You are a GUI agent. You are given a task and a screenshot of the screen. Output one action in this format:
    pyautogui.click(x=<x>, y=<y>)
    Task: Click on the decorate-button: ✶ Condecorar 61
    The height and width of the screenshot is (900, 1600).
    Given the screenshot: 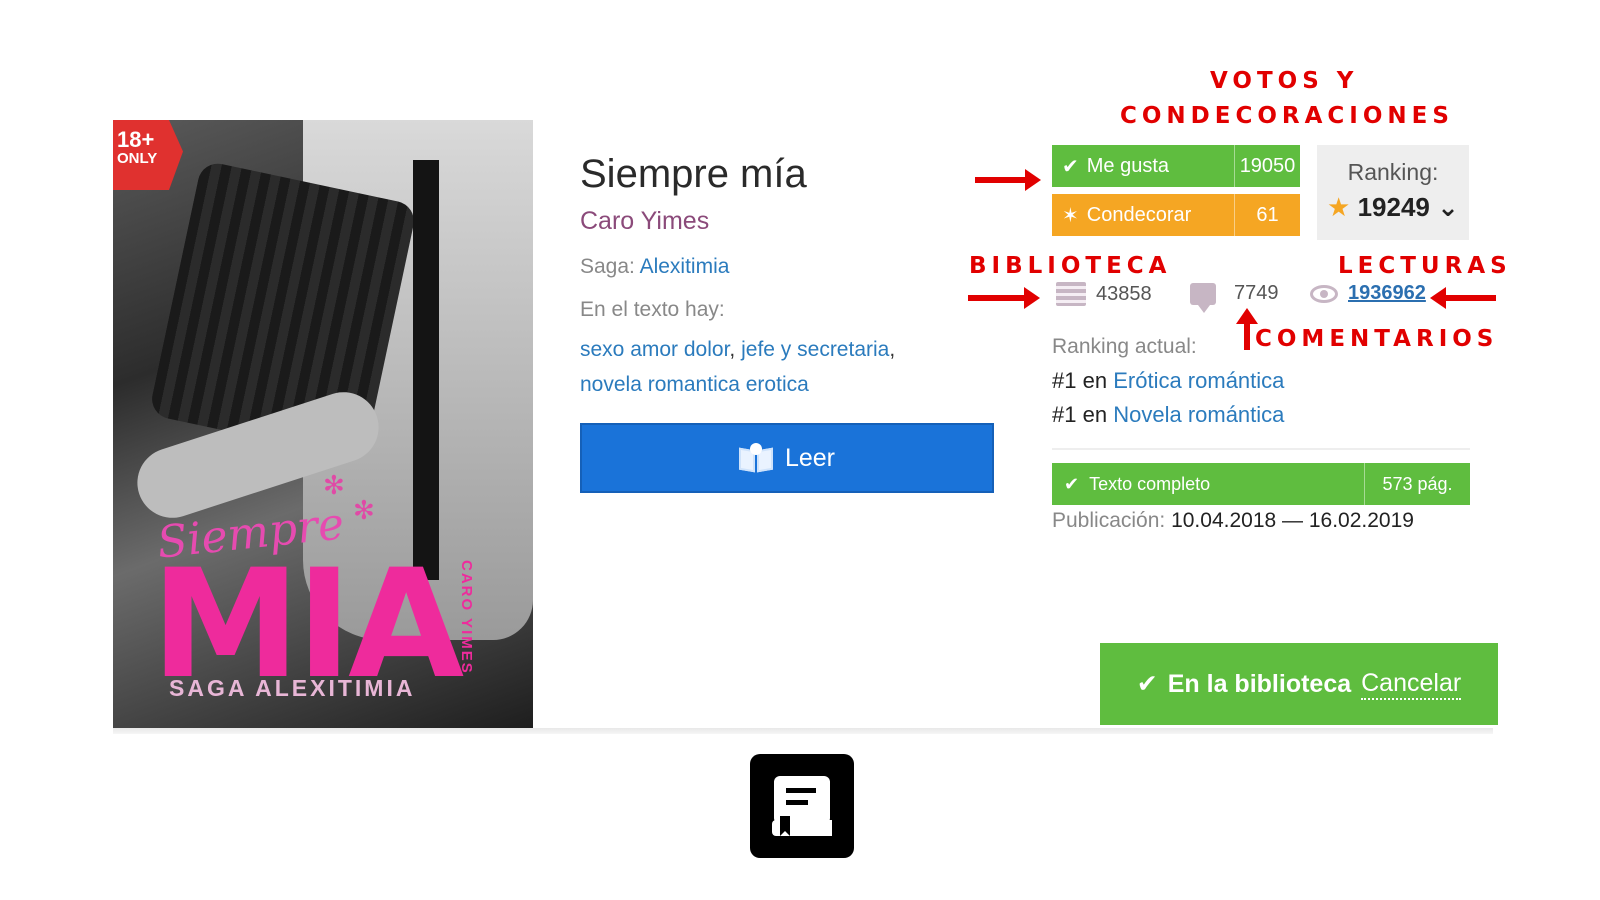 What is the action you would take?
    pyautogui.click(x=1176, y=215)
    